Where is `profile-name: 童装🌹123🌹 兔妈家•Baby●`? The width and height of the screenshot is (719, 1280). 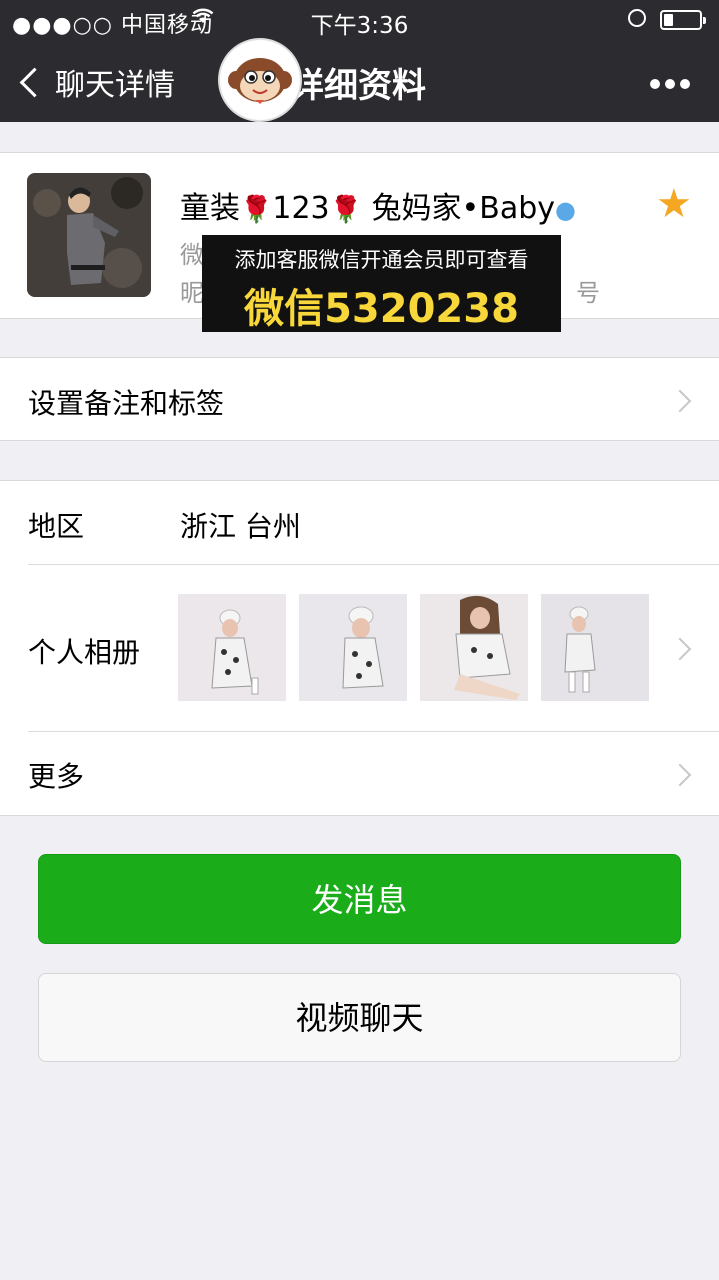 profile-name: 童装🌹123🌹 兔妈家•Baby● is located at coordinates (378, 205).